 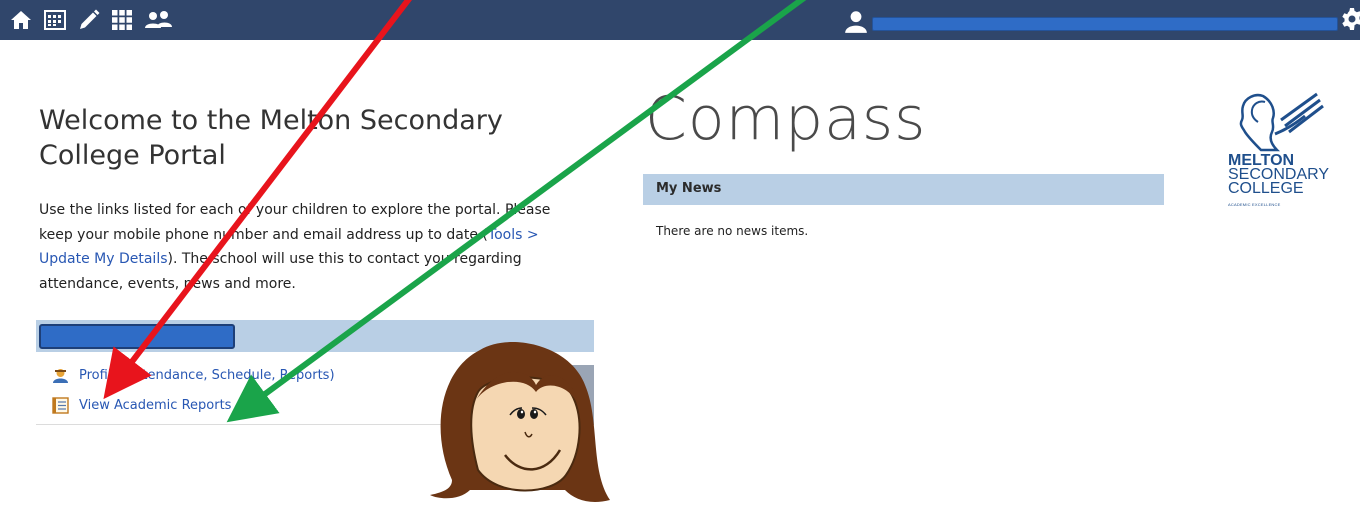 What do you see at coordinates (1254, 204) in the screenshot?
I see `school-tagline: ACADEMIC EXCELLENCE` at bounding box center [1254, 204].